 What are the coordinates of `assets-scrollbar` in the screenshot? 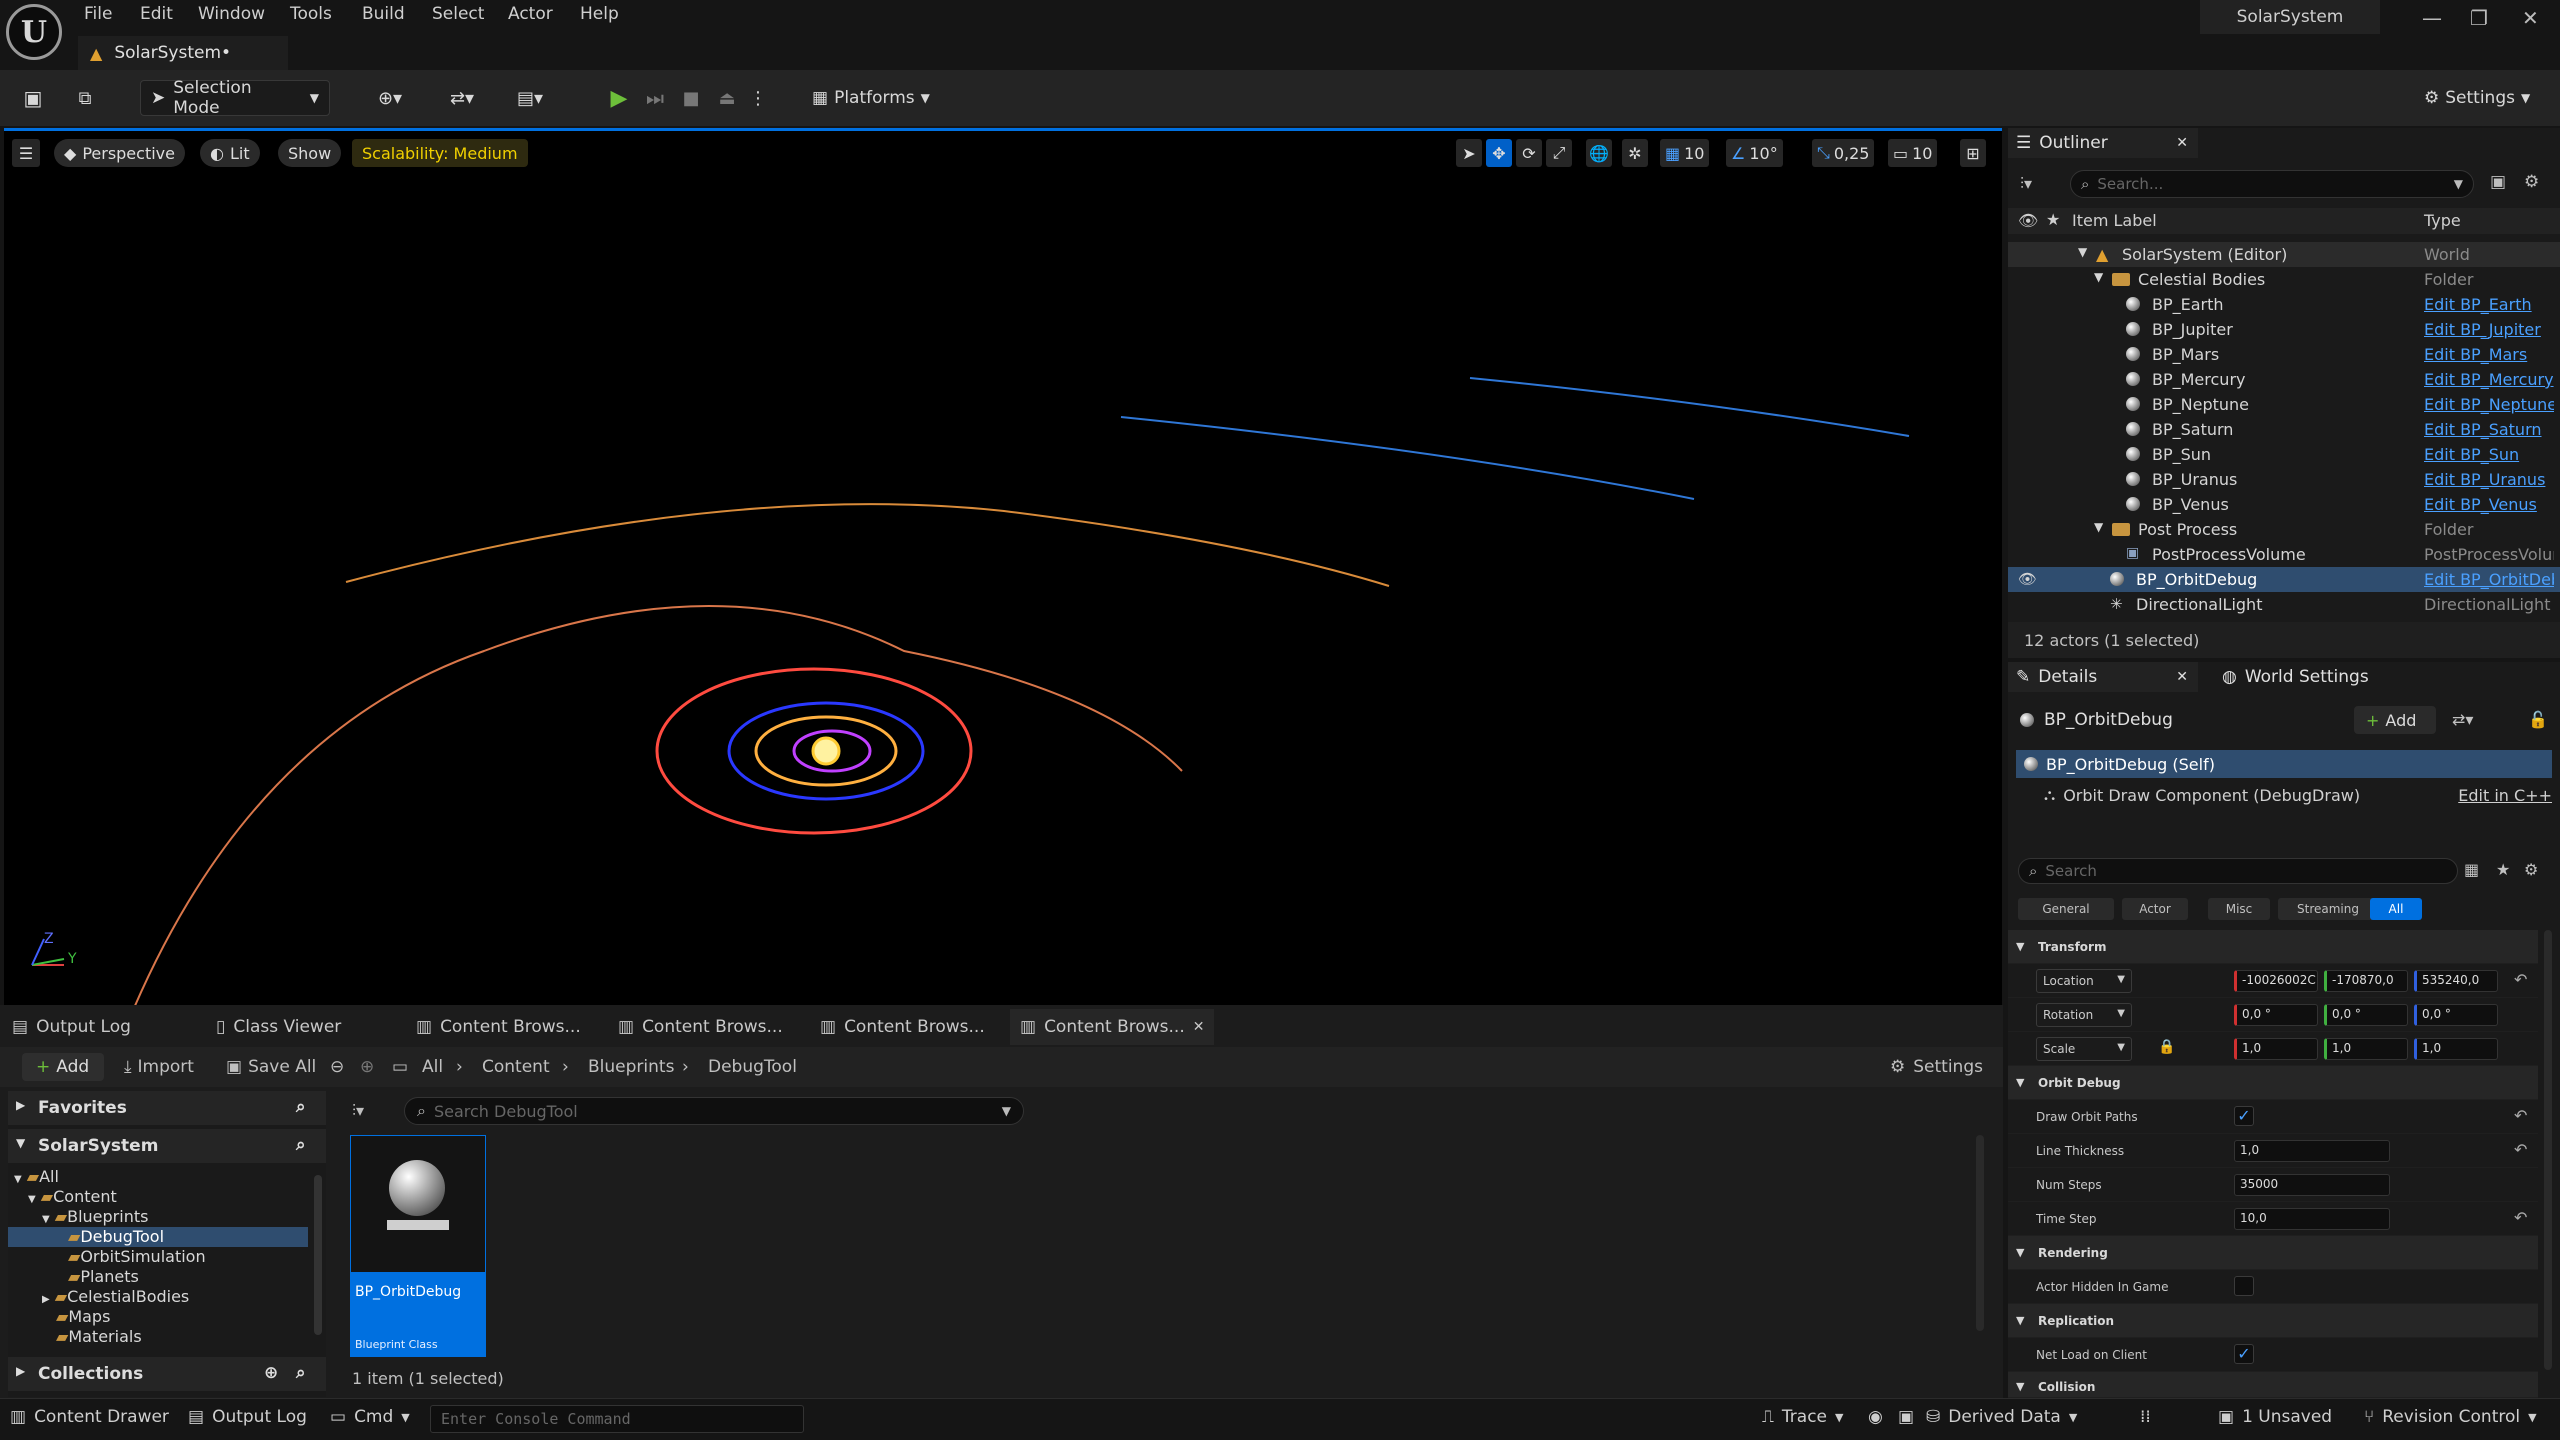 It's located at (1980, 1233).